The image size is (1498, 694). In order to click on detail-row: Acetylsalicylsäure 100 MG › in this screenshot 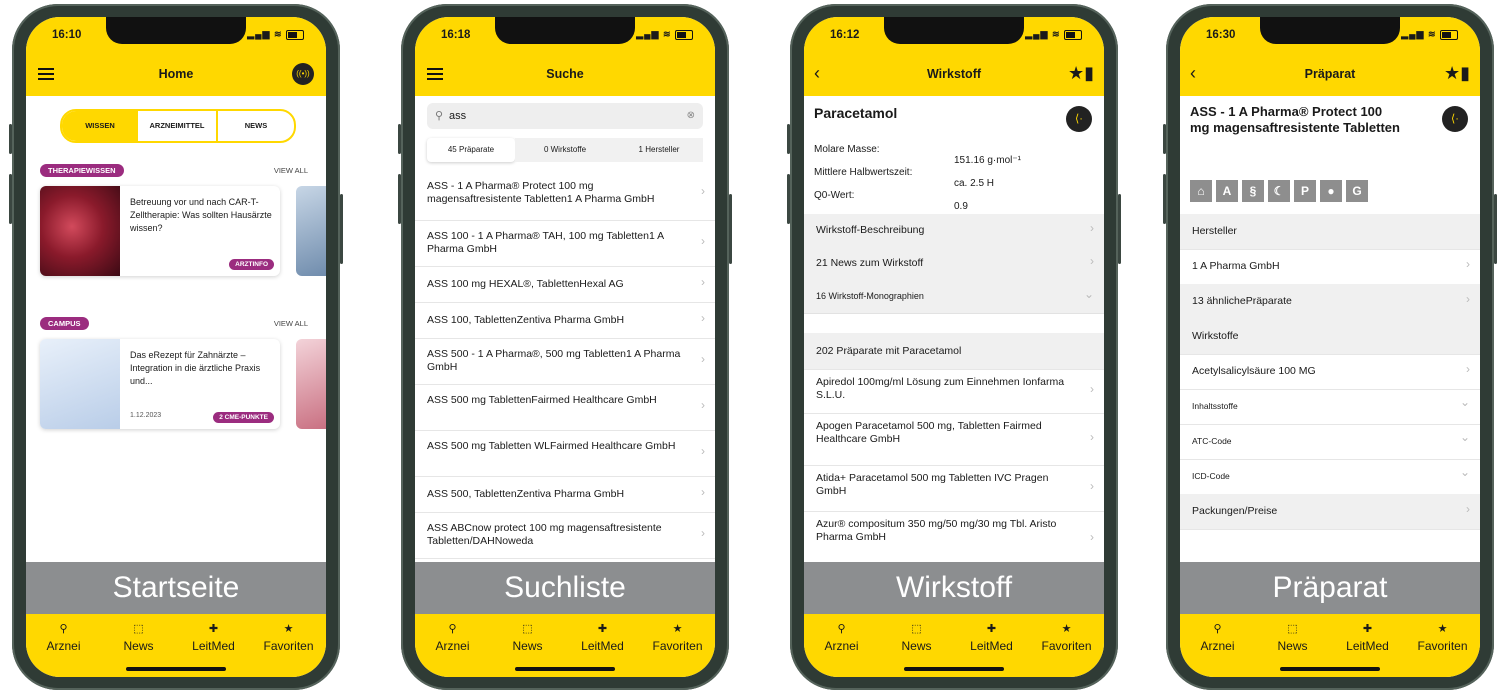, I will do `click(1330, 372)`.